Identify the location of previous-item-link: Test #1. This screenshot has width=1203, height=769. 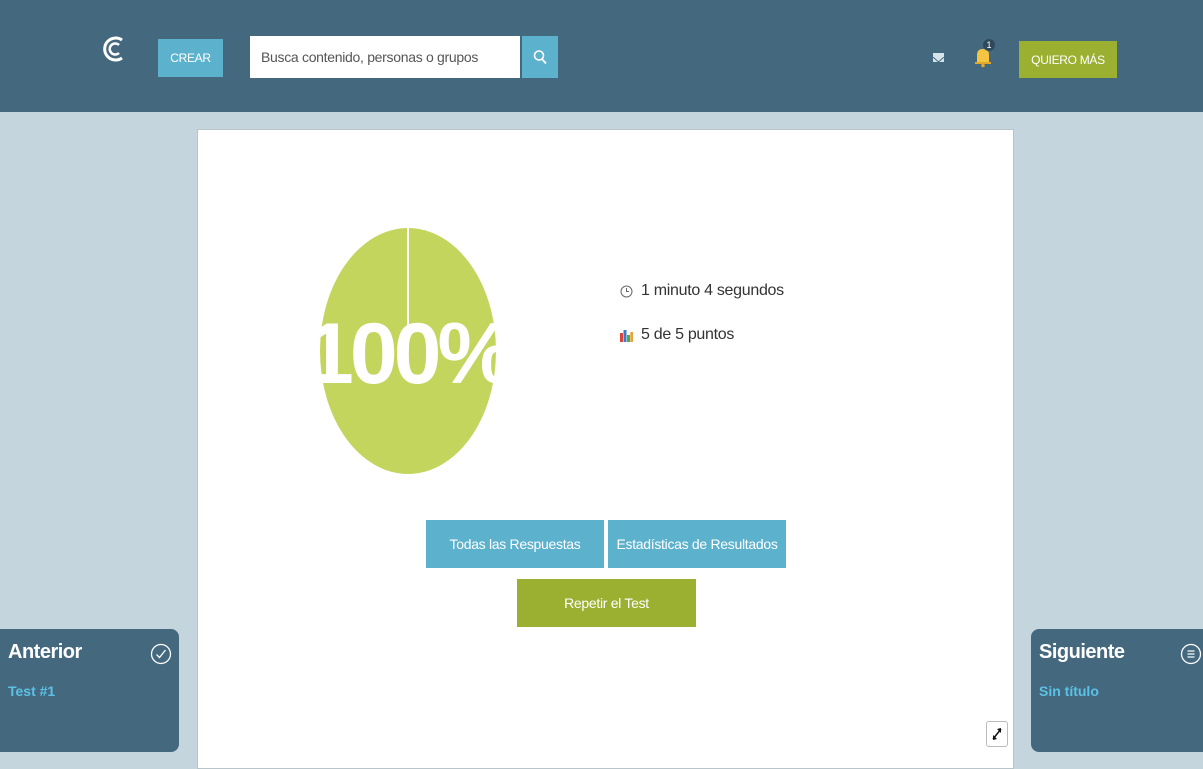
(31, 691).